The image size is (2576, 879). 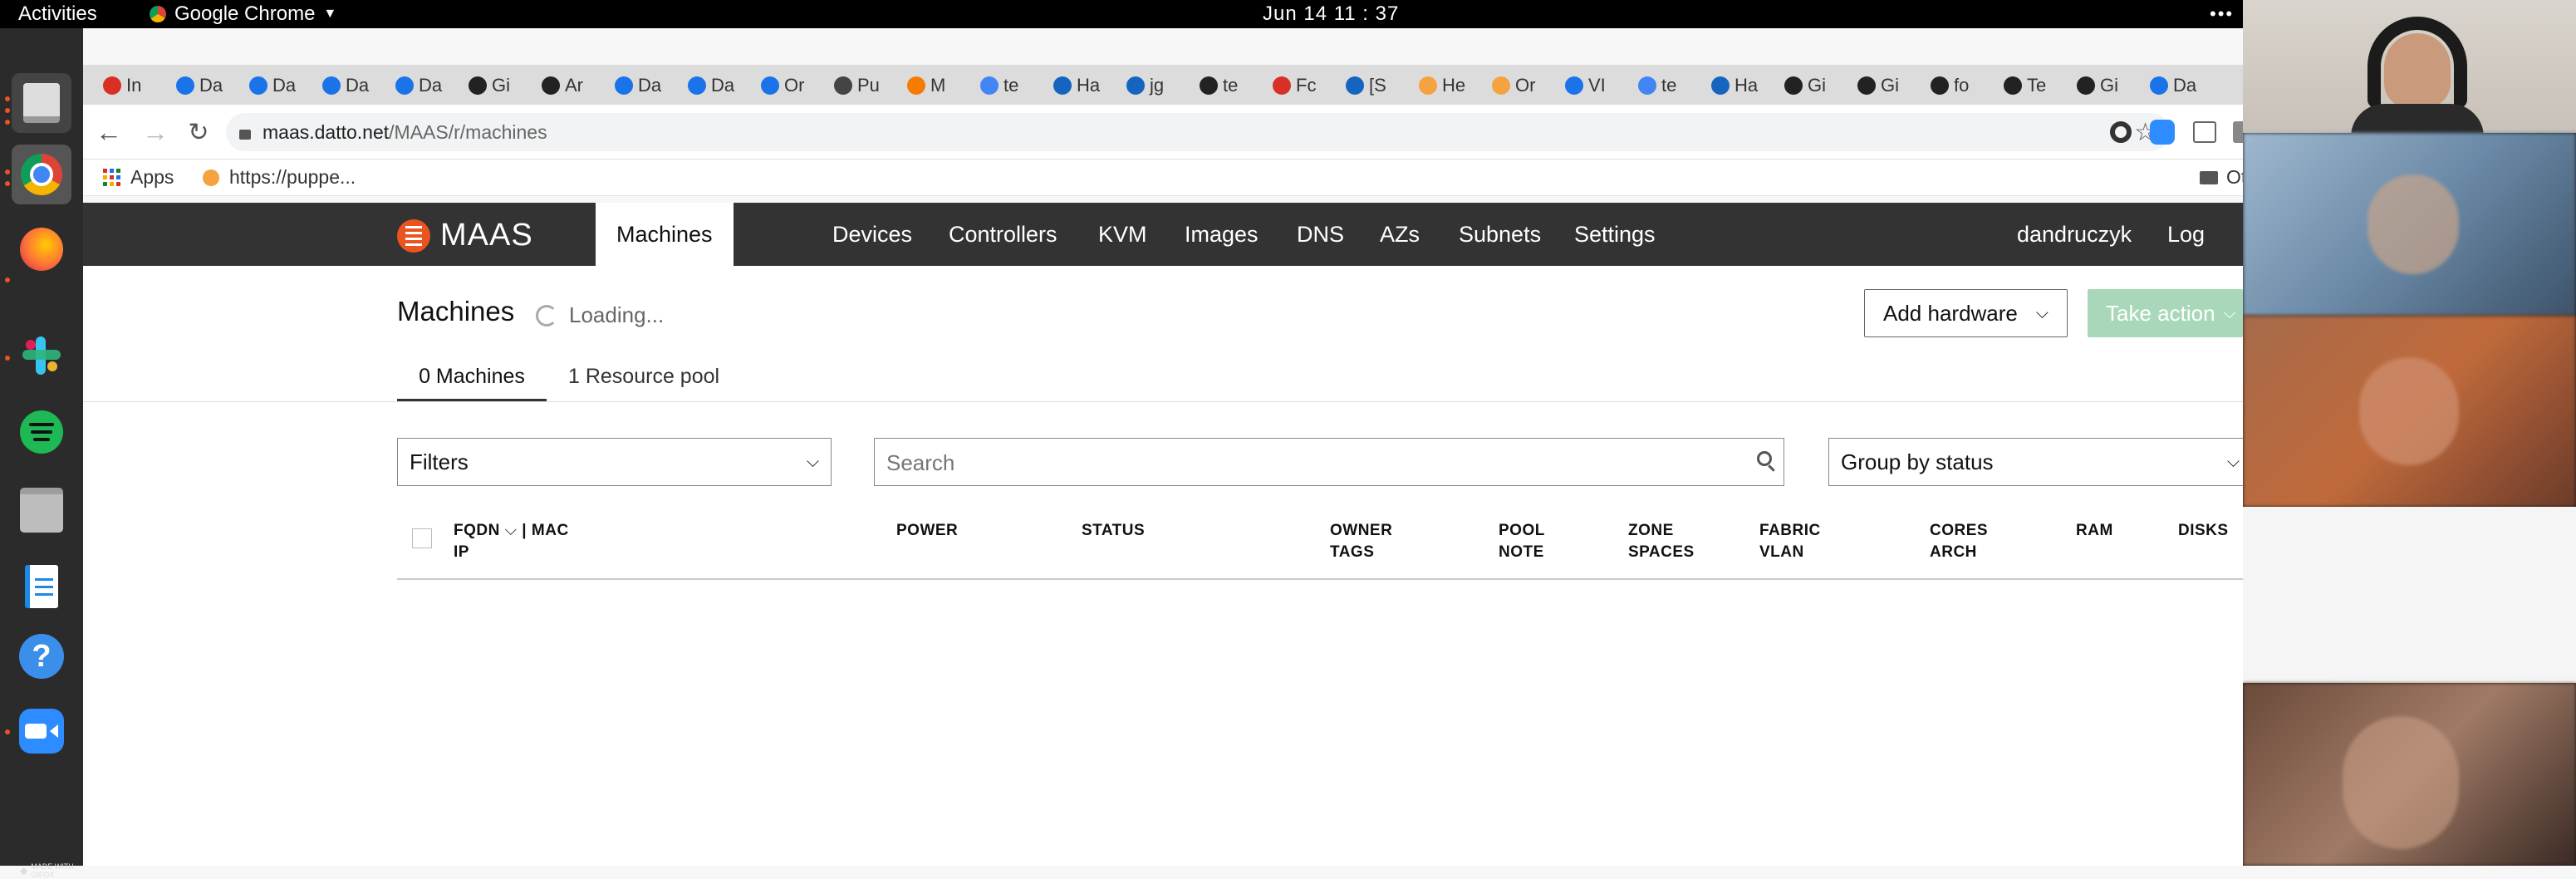 I want to click on search-box, so click(x=1329, y=463).